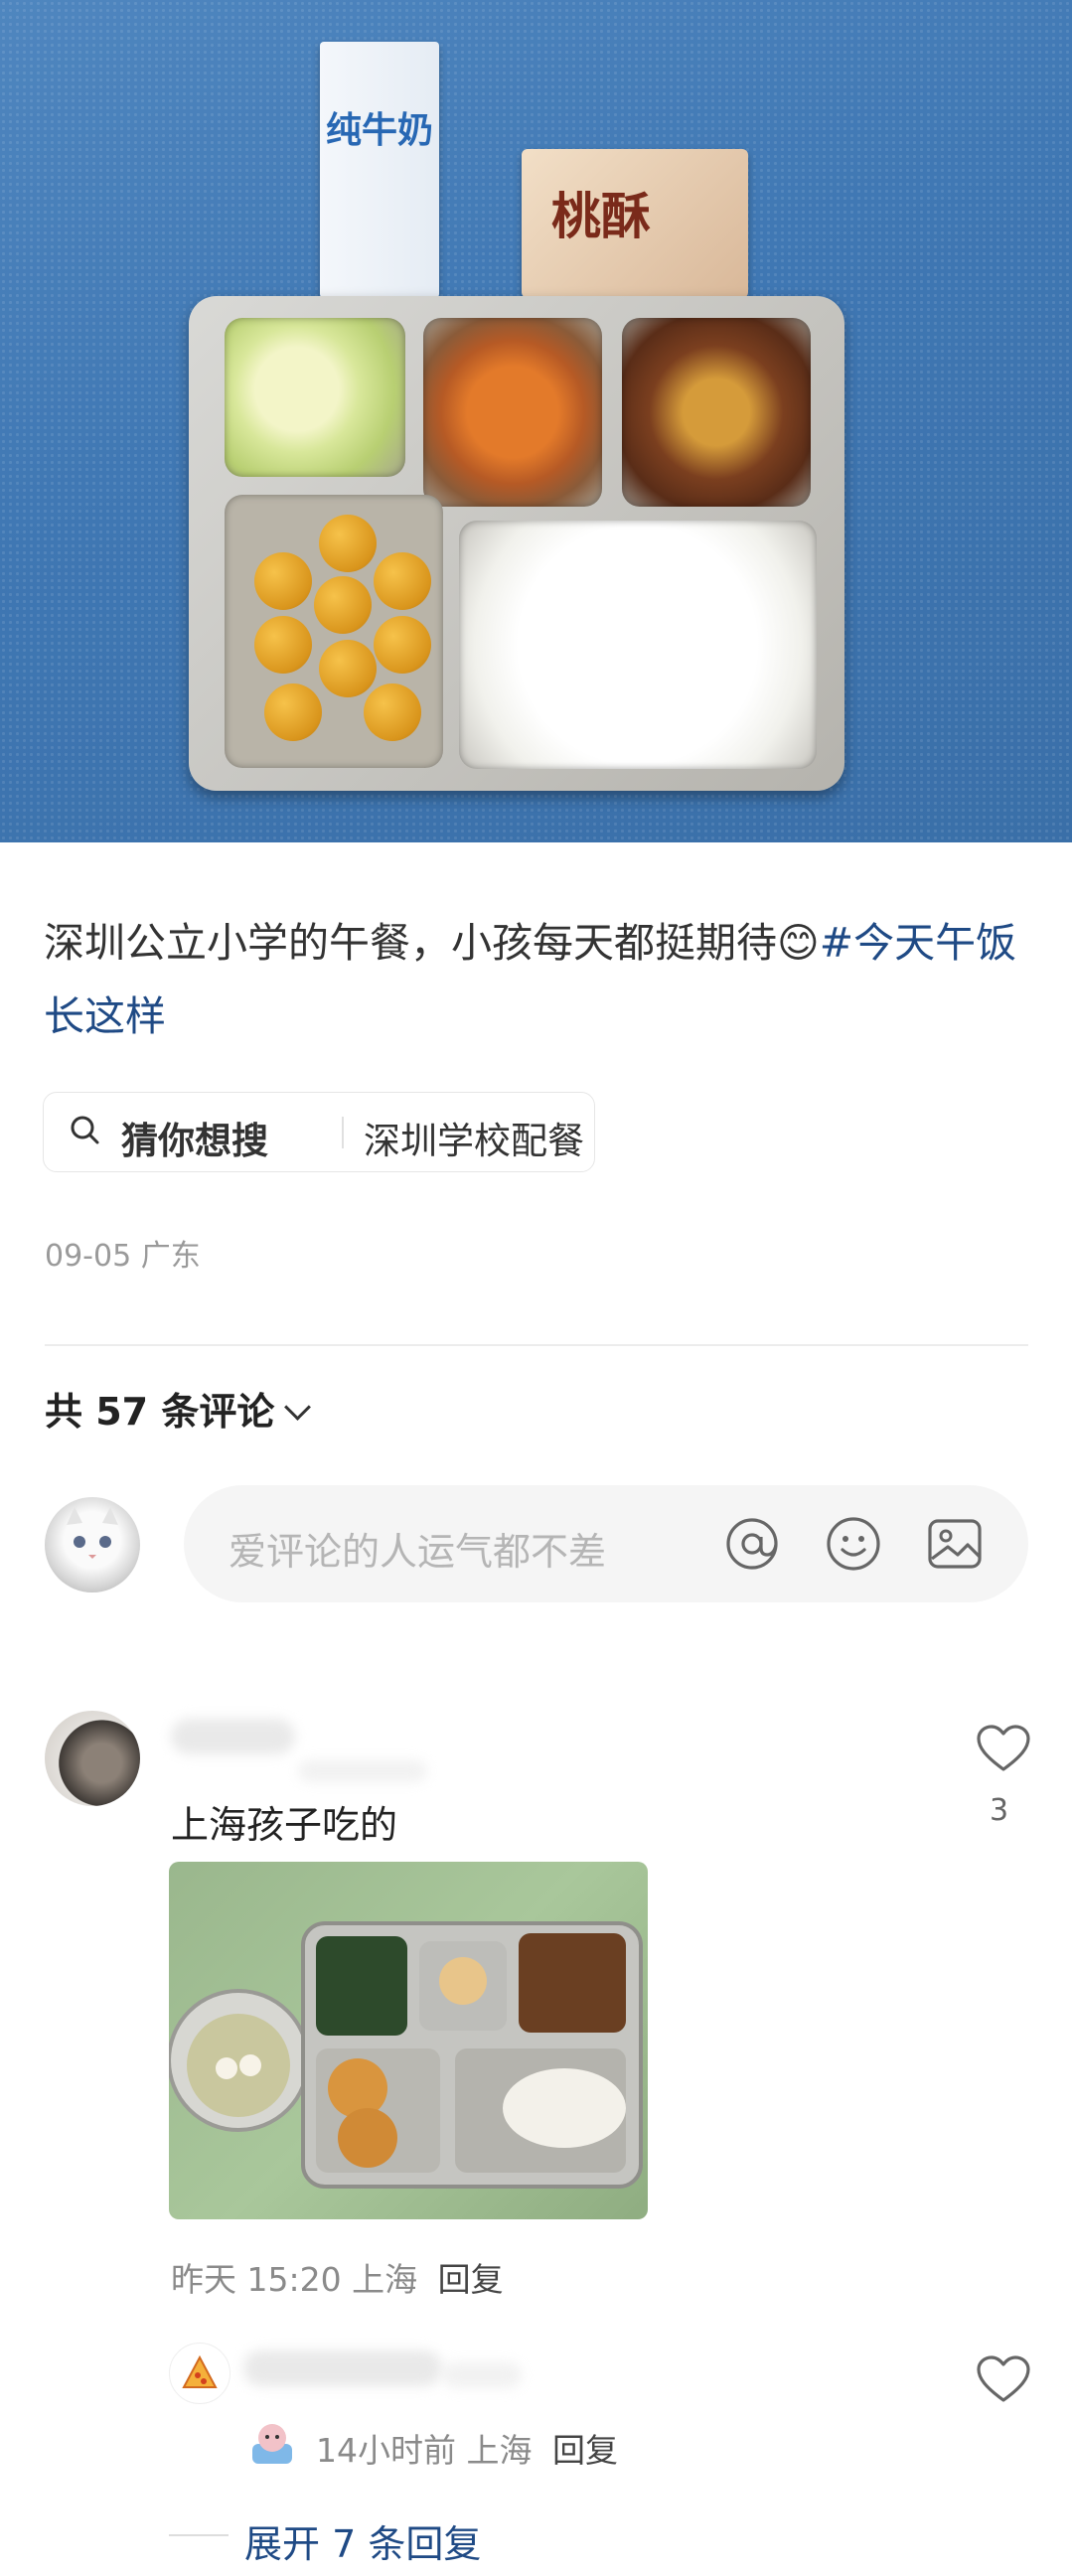  What do you see at coordinates (955, 1544) in the screenshot?
I see `image-icon` at bounding box center [955, 1544].